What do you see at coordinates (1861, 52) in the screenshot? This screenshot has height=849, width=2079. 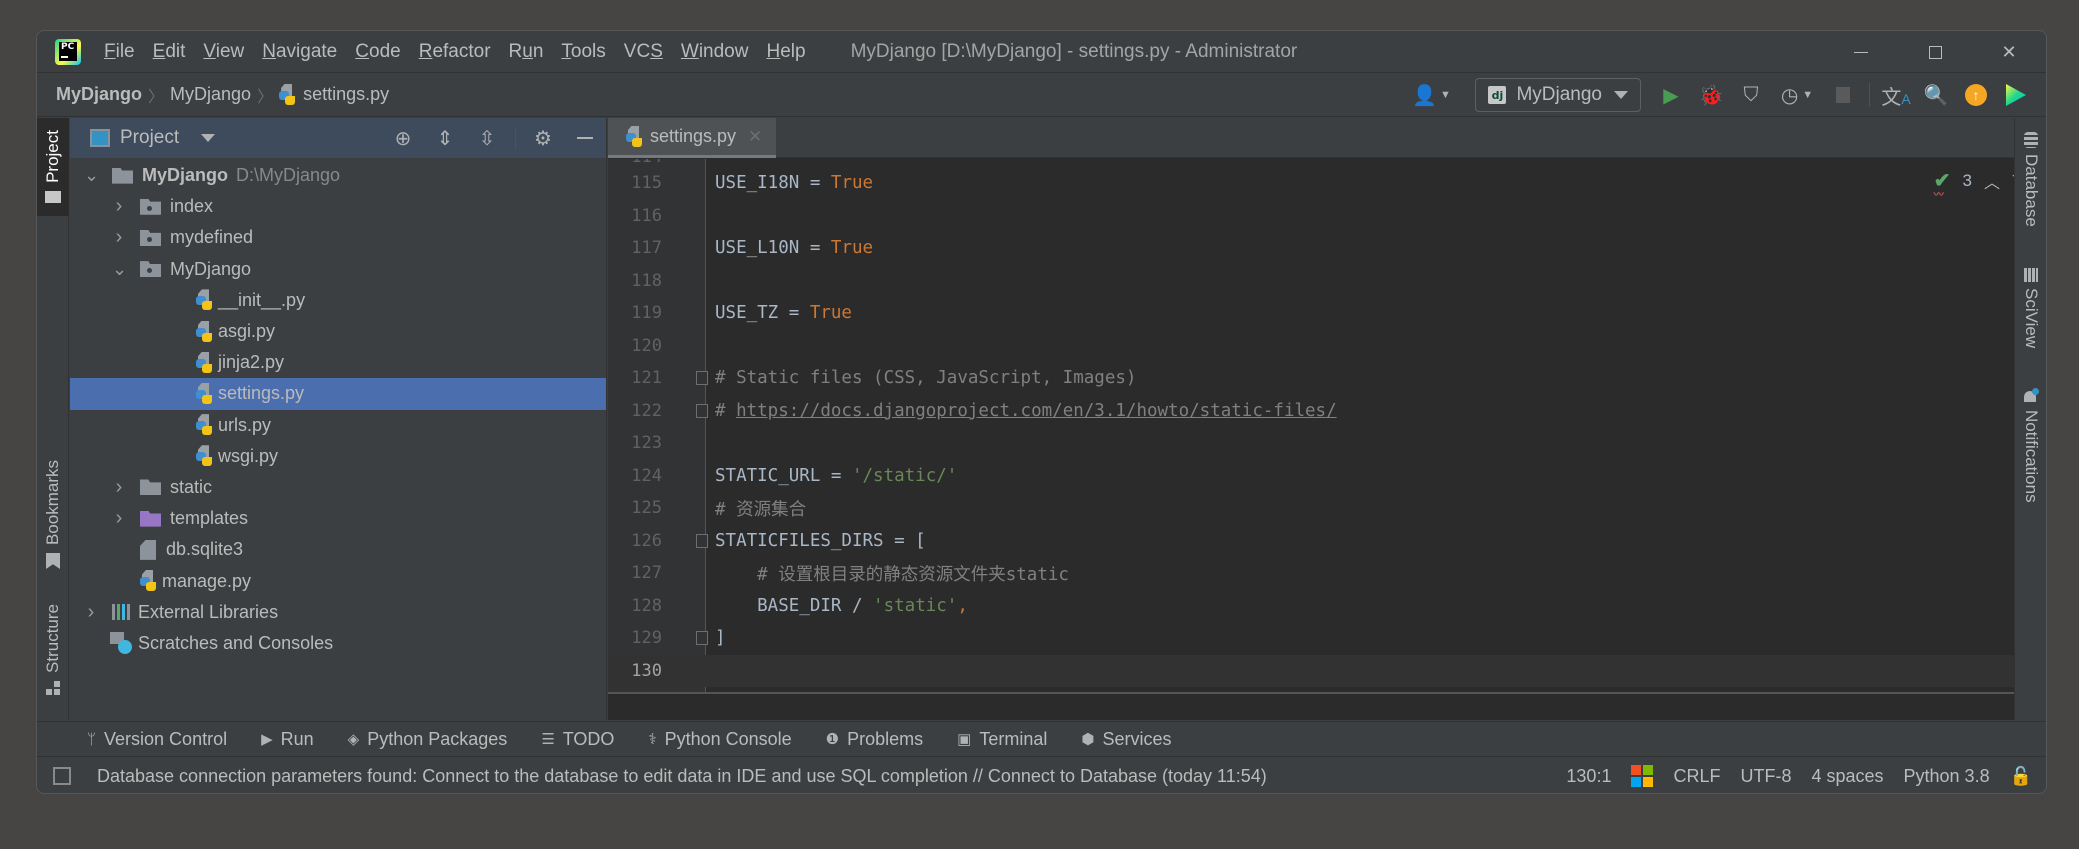 I see `minimize-button` at bounding box center [1861, 52].